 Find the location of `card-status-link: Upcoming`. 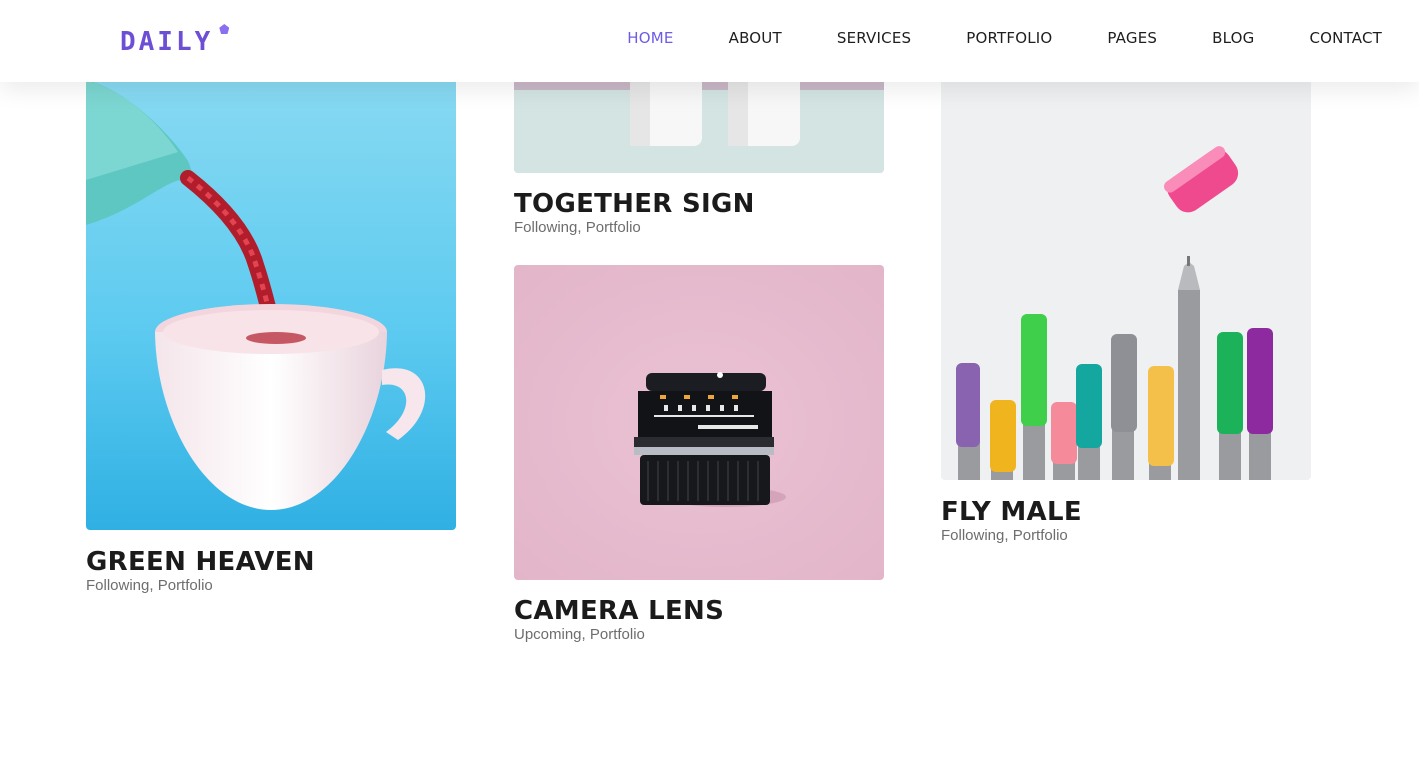

card-status-link: Upcoming is located at coordinates (548, 634).